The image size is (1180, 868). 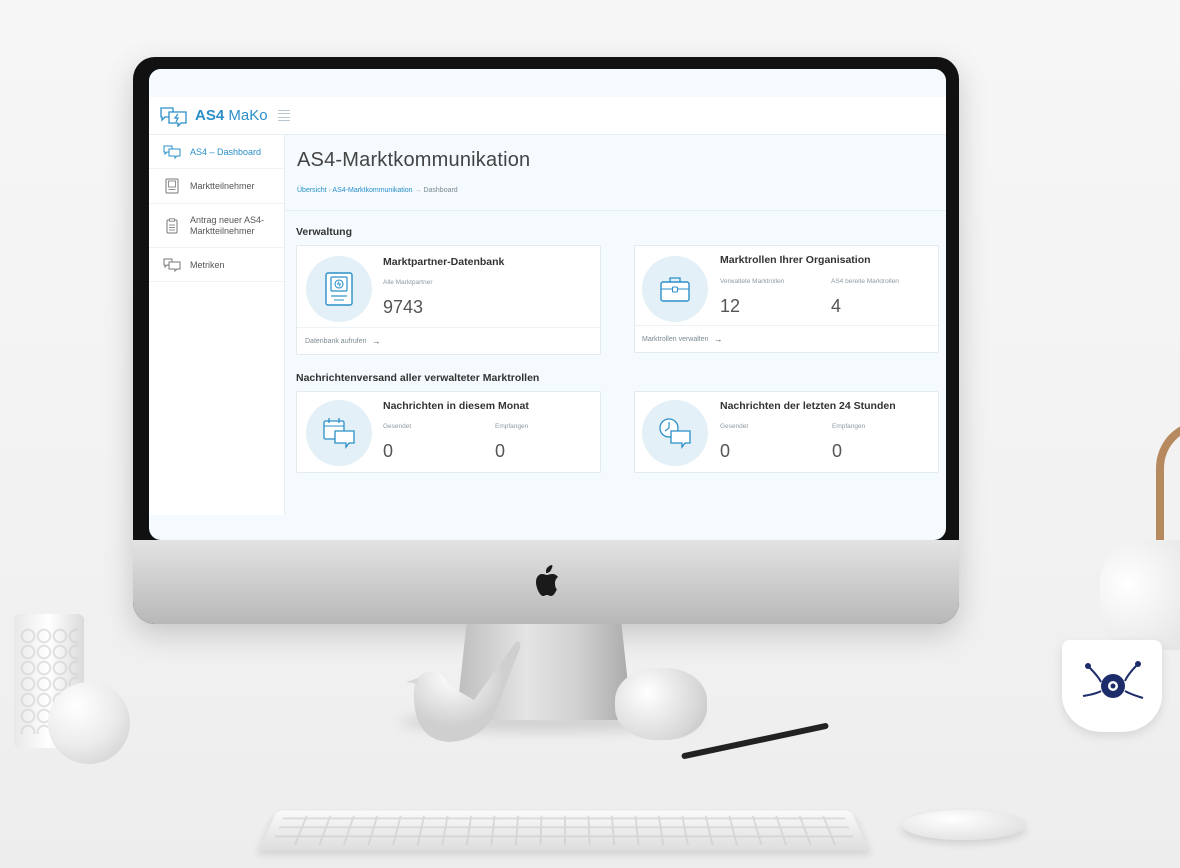 I want to click on breadcrumb-link-marktkommunikation: AS4-Marktkommunikation, so click(x=372, y=190).